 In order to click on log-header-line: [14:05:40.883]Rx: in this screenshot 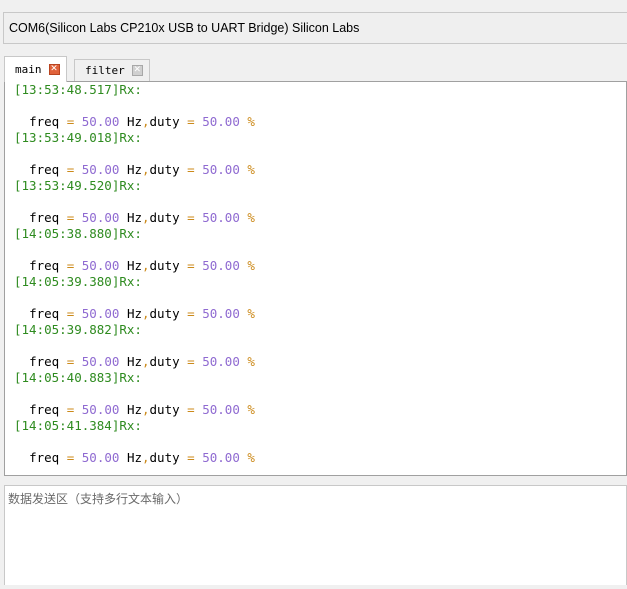, I will do `click(320, 378)`.